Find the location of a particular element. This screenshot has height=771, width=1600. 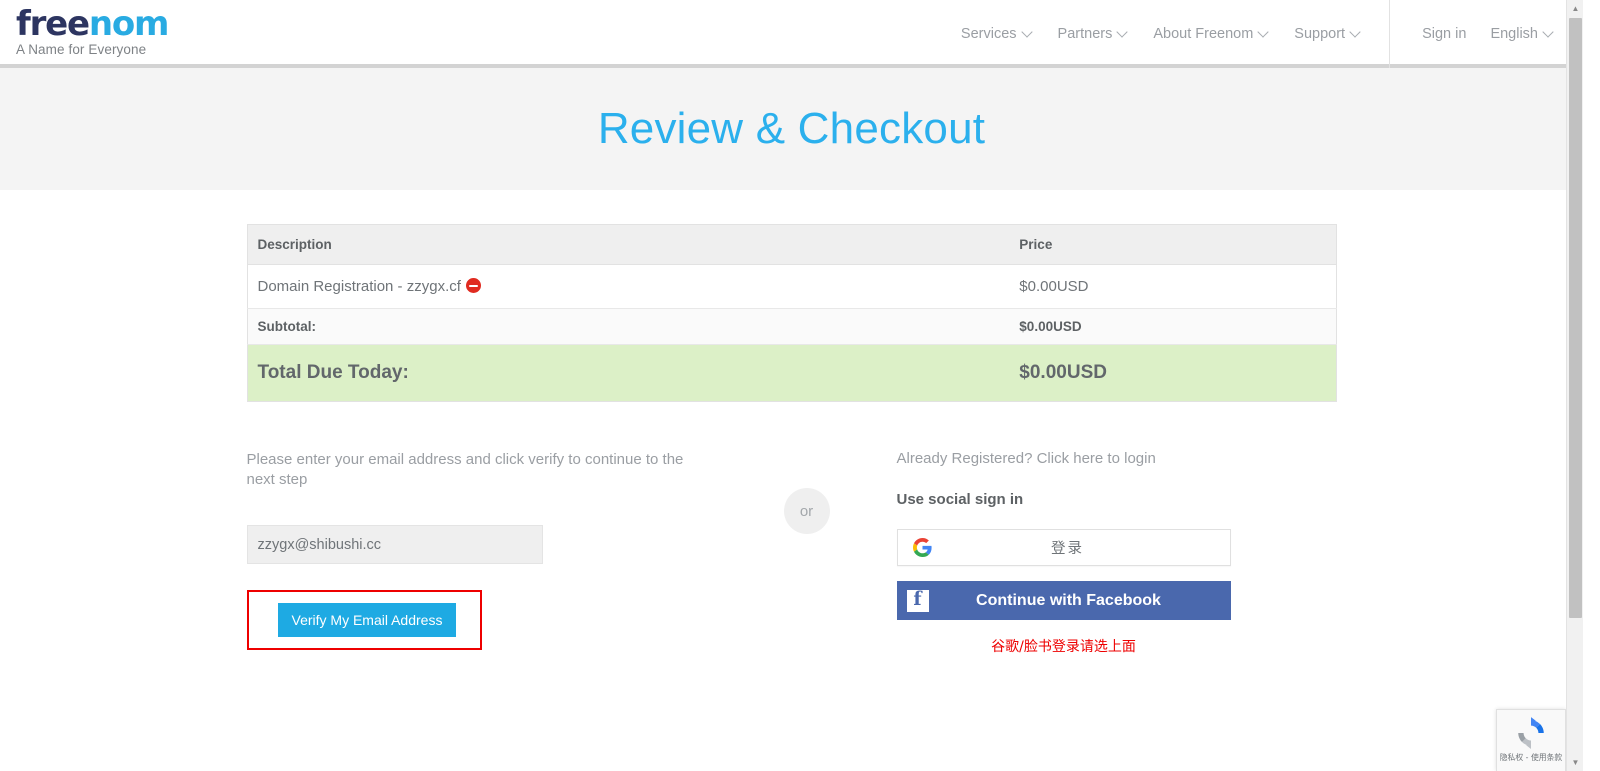

cart-header-row: Description Price is located at coordinates (791, 244).